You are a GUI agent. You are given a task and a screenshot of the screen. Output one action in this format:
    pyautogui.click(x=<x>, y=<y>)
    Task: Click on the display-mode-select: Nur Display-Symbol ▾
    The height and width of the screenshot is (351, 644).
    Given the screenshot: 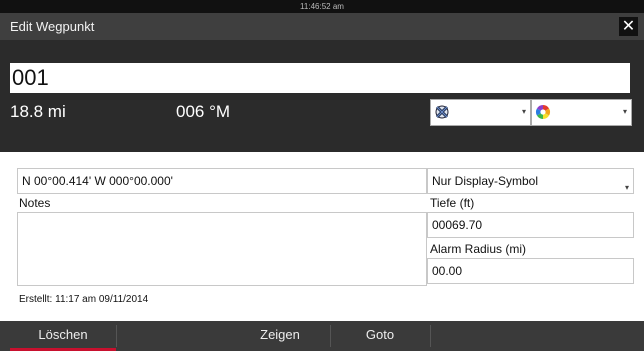 What is the action you would take?
    pyautogui.click(x=530, y=181)
    